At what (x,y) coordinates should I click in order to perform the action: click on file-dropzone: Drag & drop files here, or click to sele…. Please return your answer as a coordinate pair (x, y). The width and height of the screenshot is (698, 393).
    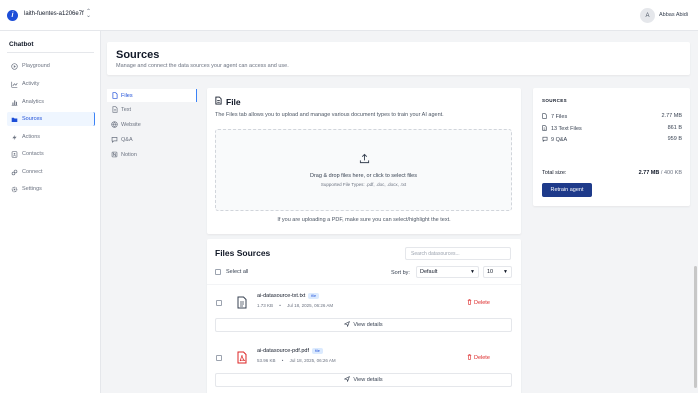
    Looking at the image, I should click on (363, 170).